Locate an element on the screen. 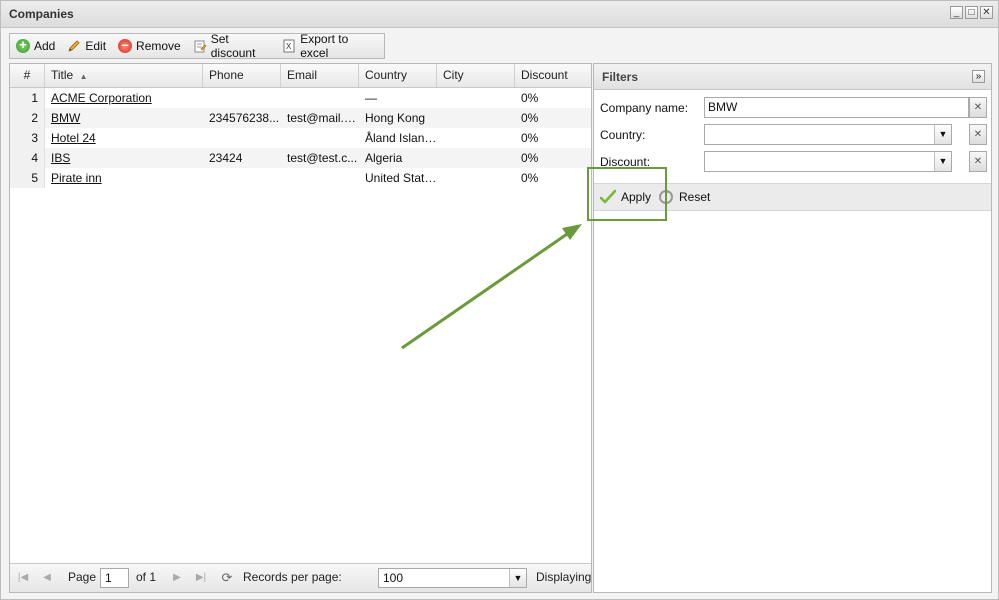  country-filter-row: Country: ▼ ✕ is located at coordinates (792, 135).